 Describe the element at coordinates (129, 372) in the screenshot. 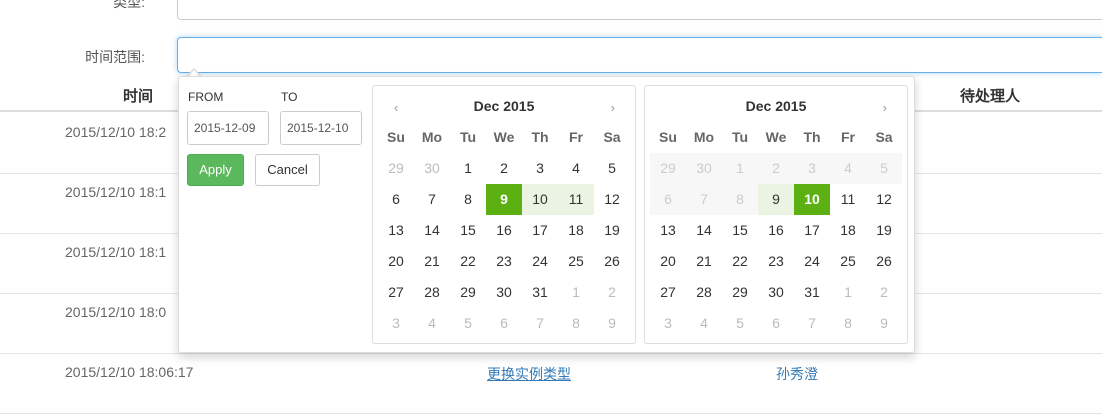

I see `row-time: 2015/12/10 18:06:17` at that location.